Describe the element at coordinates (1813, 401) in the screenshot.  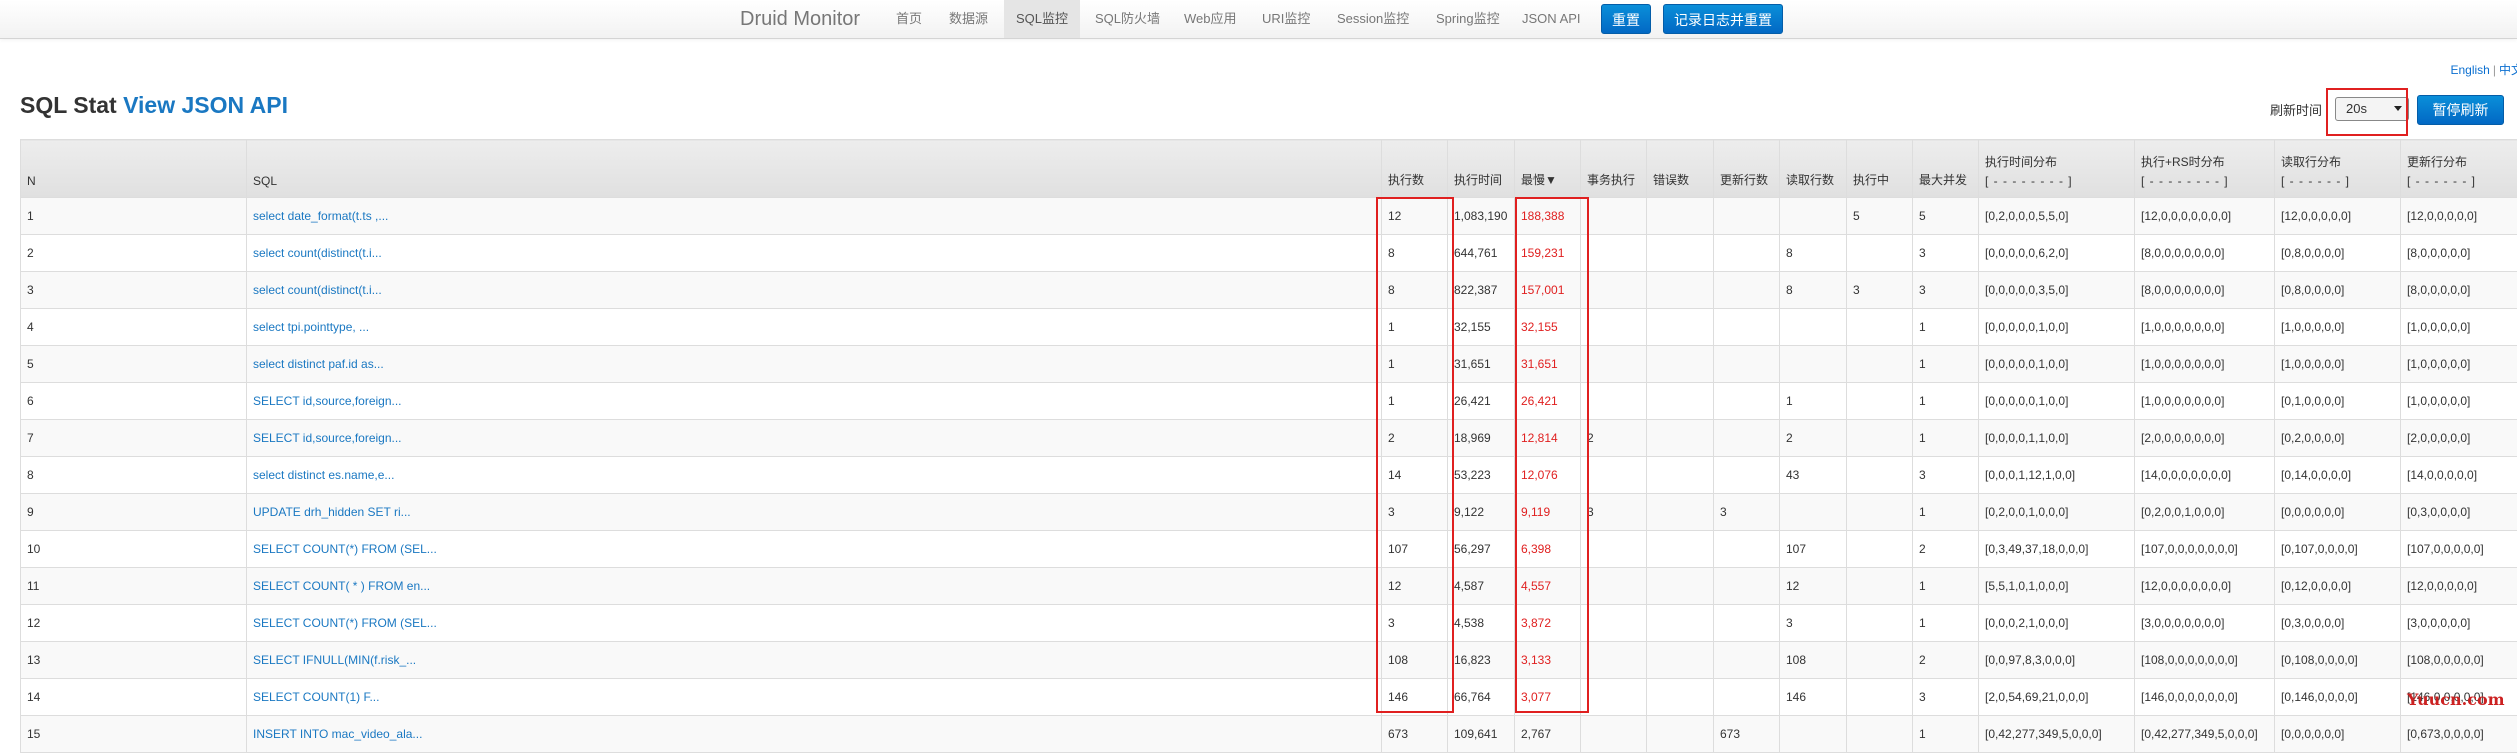
I see `cell-fetch-rows: 1` at that location.